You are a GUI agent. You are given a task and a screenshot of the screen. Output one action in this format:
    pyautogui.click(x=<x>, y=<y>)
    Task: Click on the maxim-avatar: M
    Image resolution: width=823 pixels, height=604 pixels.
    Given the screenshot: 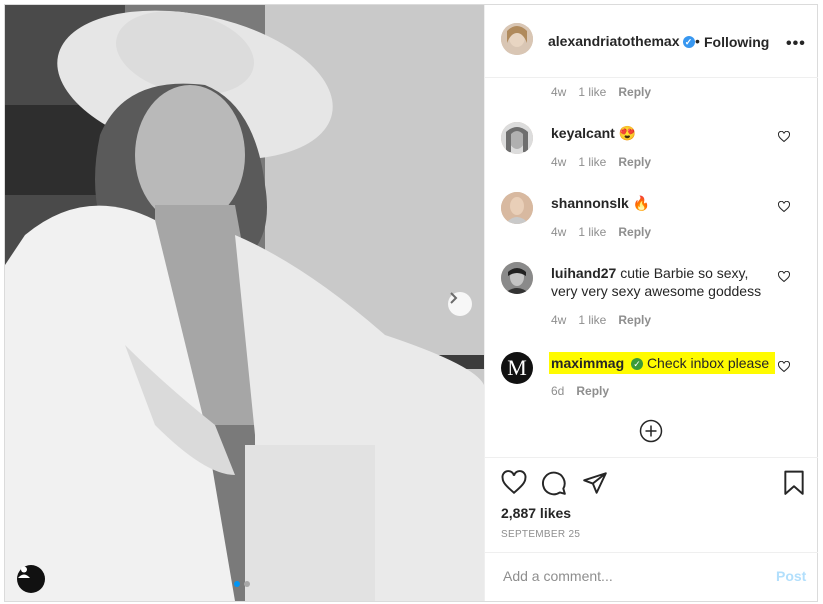 What is the action you would take?
    pyautogui.click(x=517, y=368)
    